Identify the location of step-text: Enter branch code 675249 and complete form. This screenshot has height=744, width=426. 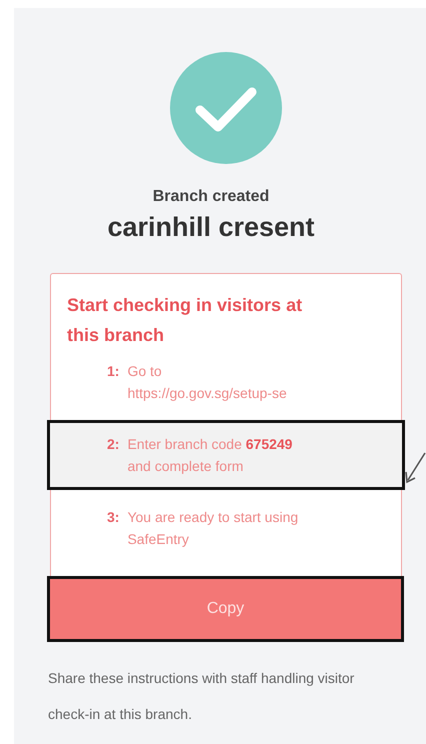
(210, 455).